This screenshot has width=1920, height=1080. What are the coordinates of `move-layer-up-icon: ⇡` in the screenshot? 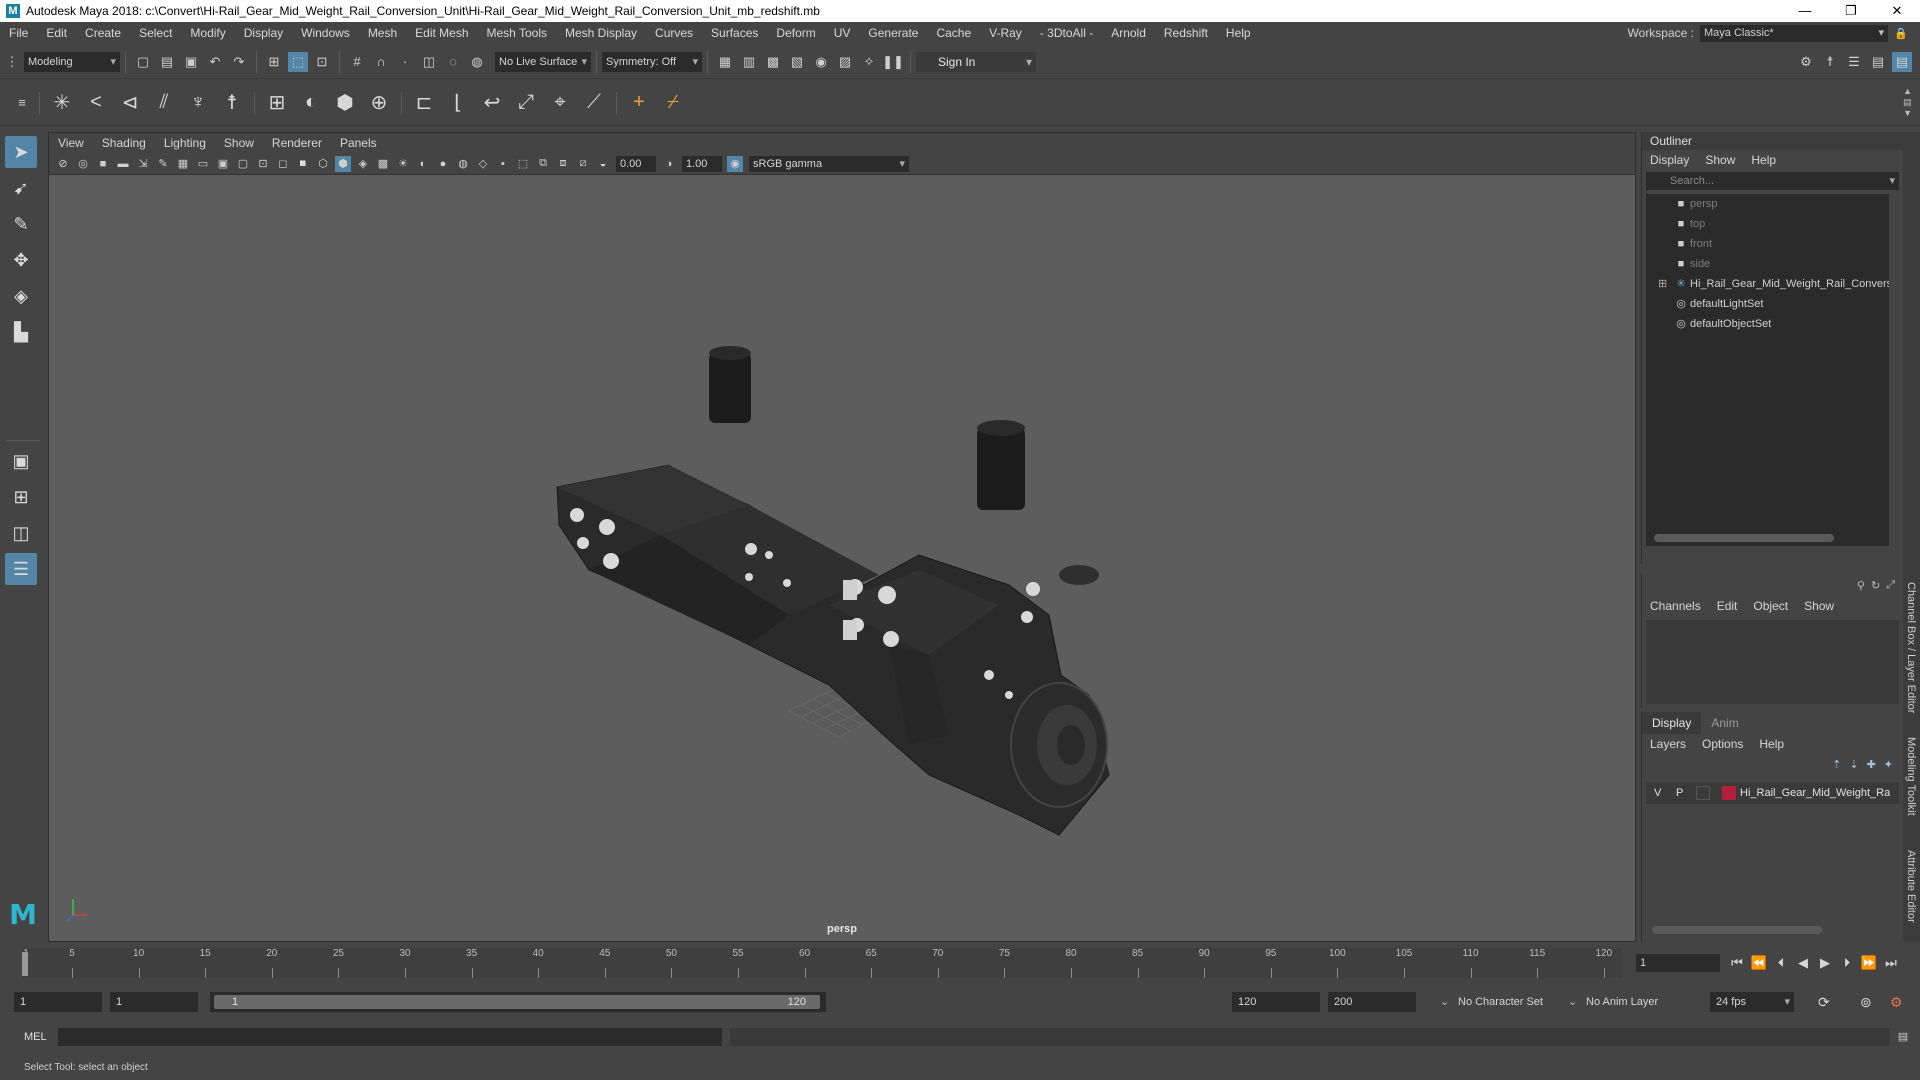 It's located at (1836, 764).